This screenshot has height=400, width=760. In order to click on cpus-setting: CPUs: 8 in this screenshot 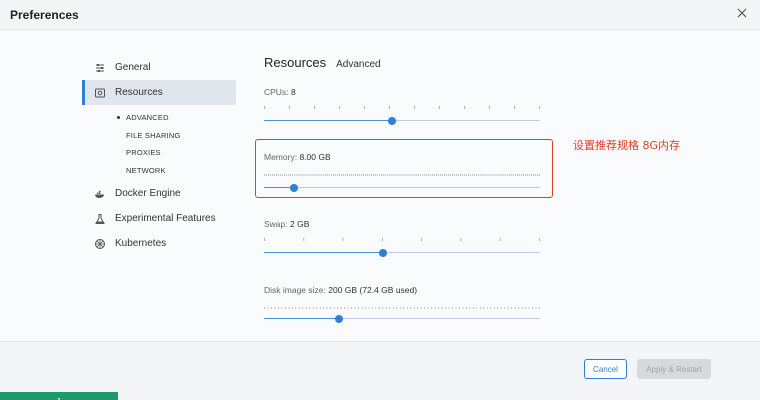, I will do `click(402, 106)`.